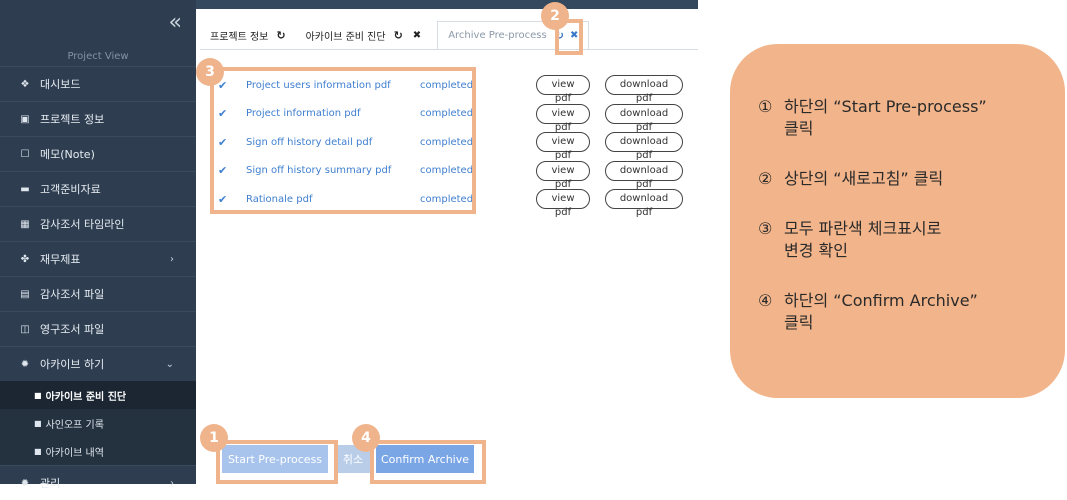 The image size is (1067, 500). What do you see at coordinates (82, 224) in the screenshot?
I see `sidebar-item-label: 감사조서 타임라인` at bounding box center [82, 224].